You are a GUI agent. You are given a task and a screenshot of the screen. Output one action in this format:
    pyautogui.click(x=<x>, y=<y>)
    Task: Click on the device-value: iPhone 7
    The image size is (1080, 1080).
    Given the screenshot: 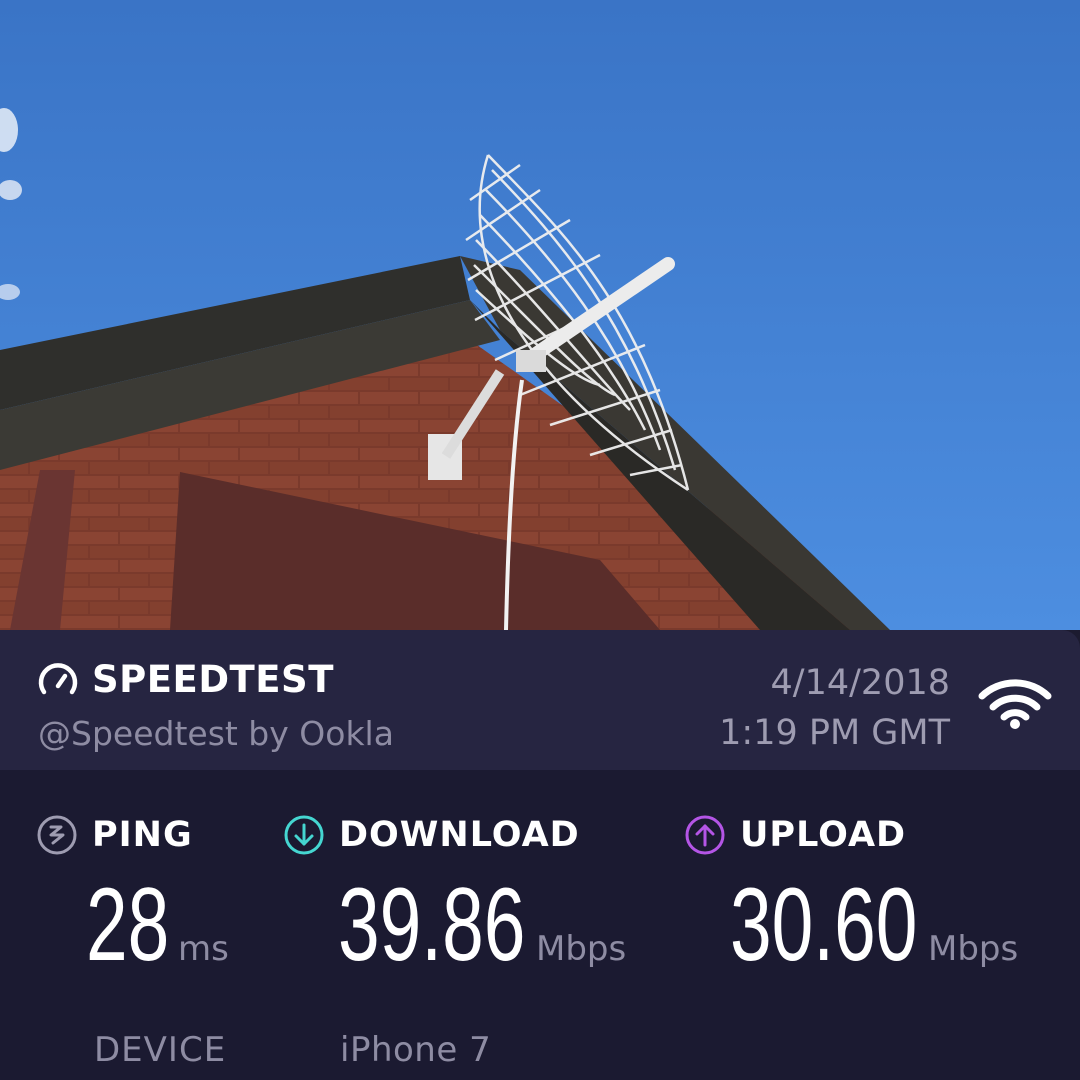 What is the action you would take?
    pyautogui.click(x=416, y=1050)
    